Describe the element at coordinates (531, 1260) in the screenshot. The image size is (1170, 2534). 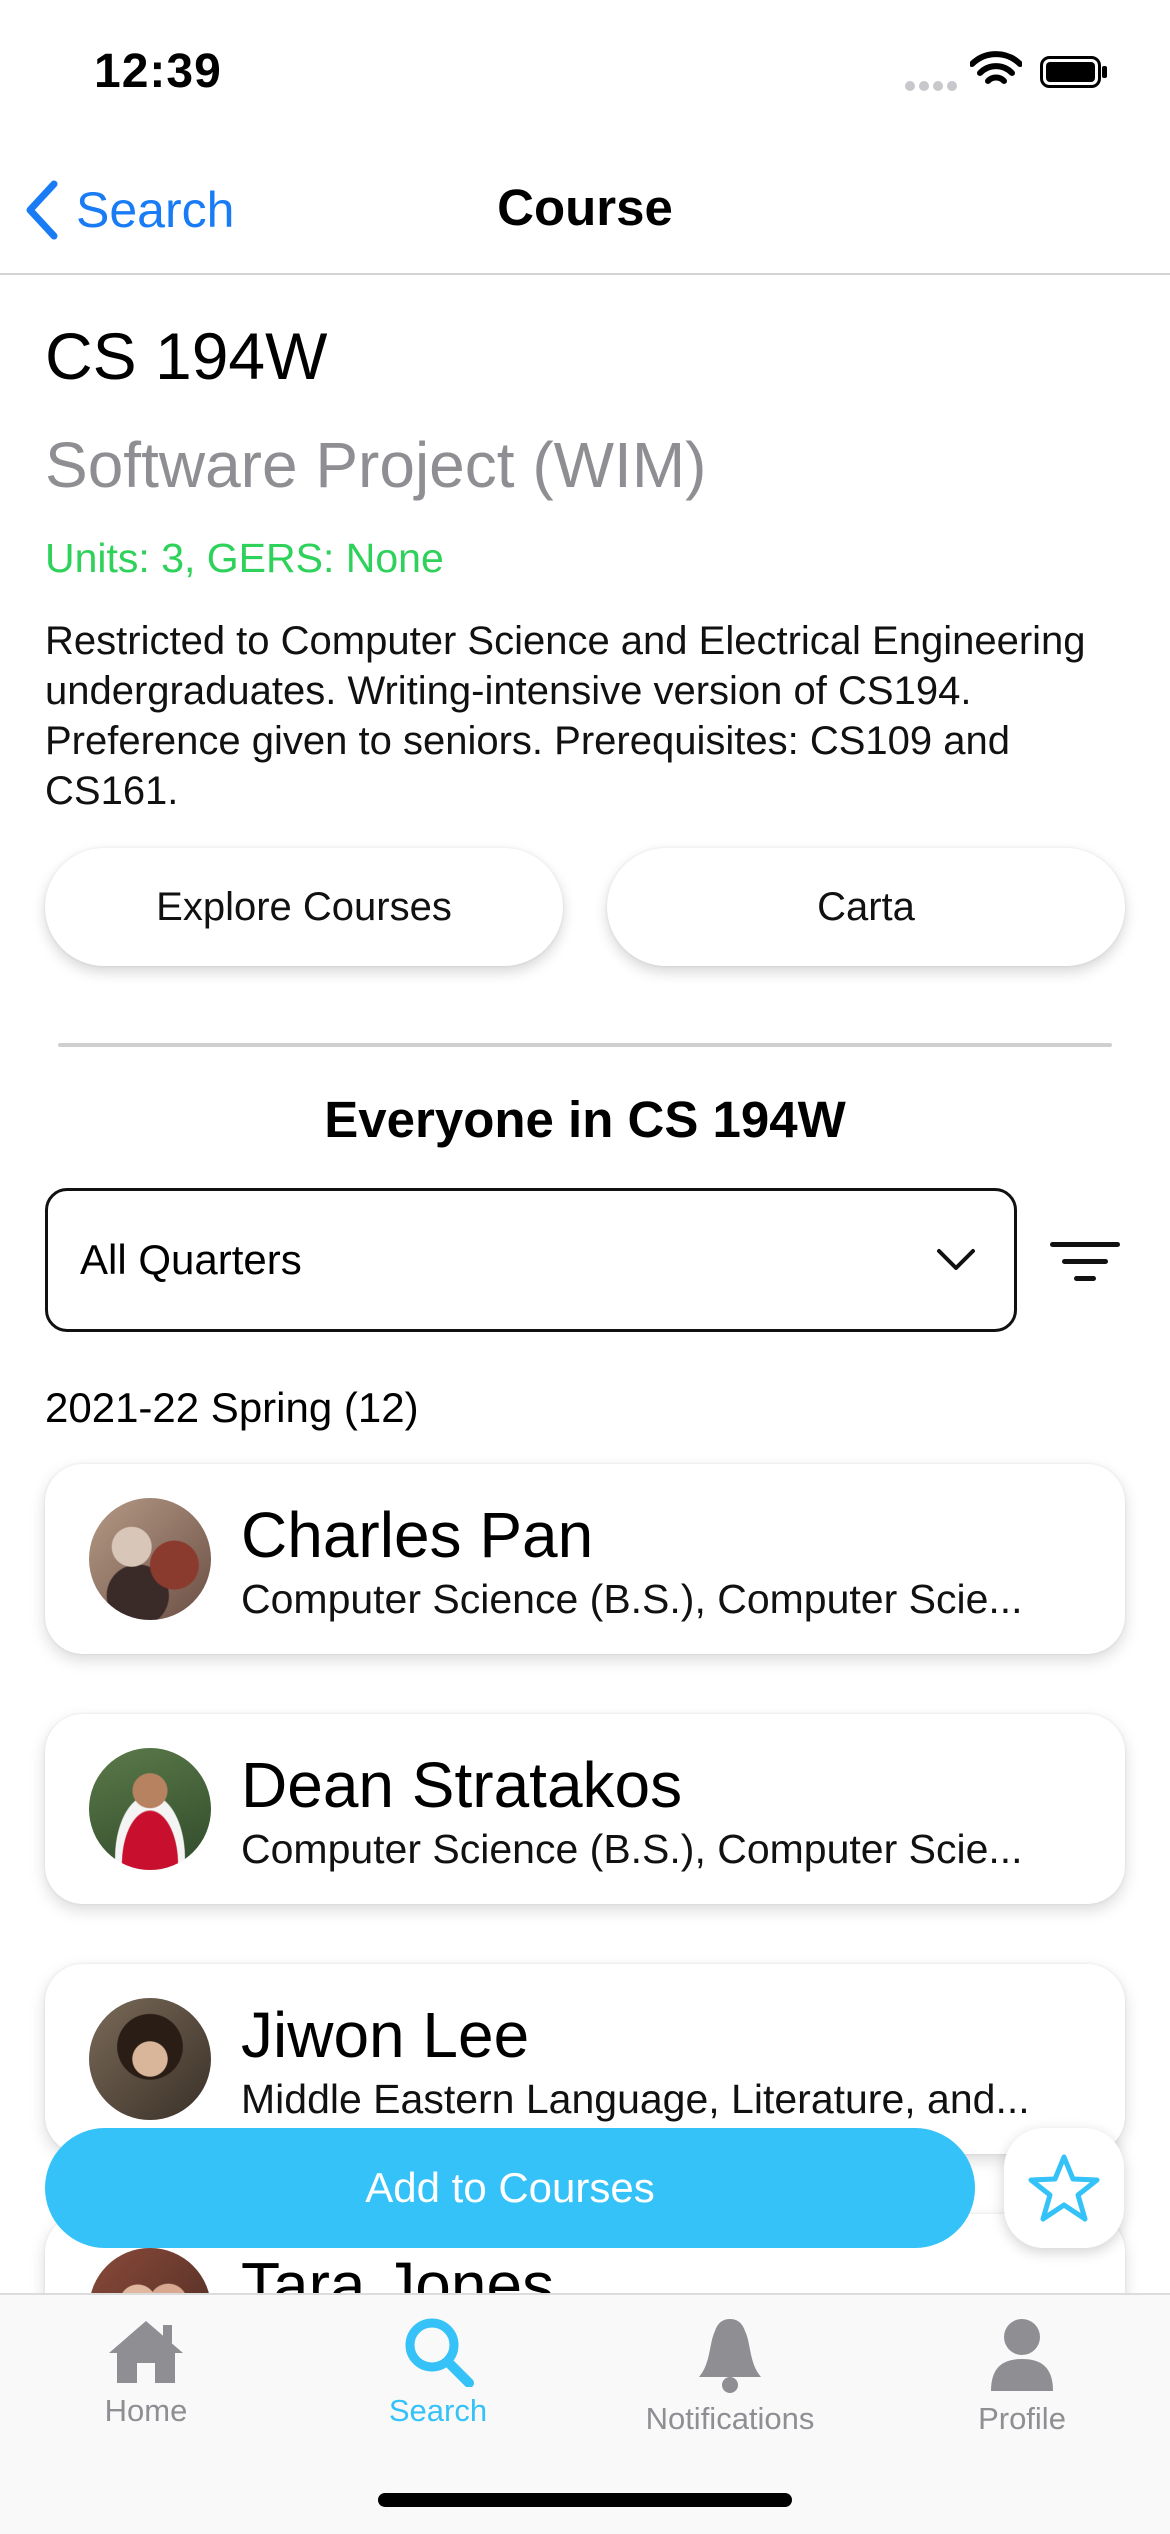
I see `quarter-select: All Quarters` at that location.